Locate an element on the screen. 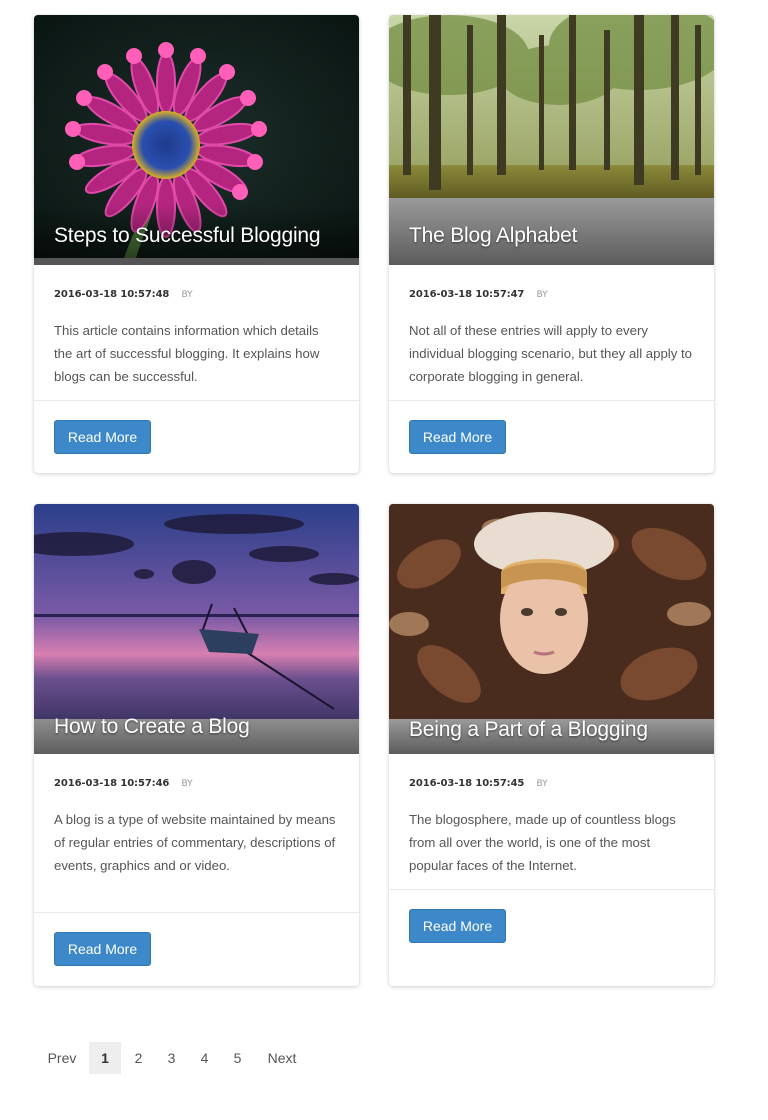 The image size is (768, 1120). post-image: How to Create a Blog is located at coordinates (196, 629).